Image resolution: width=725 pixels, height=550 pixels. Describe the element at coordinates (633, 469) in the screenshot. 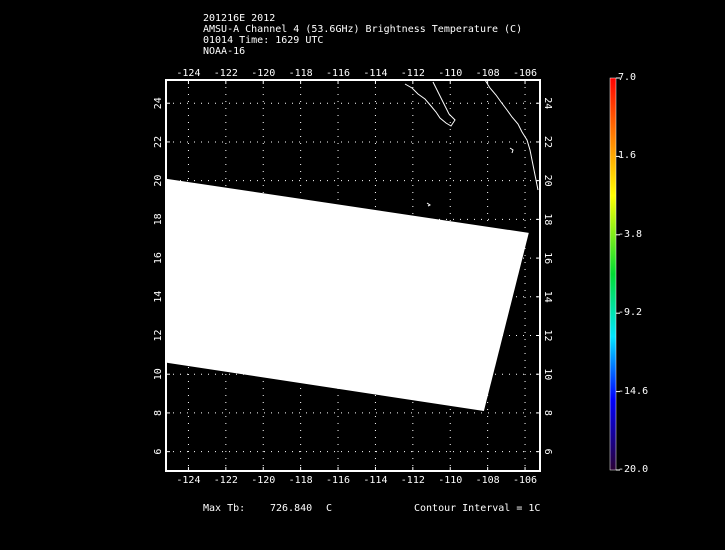

I see `colorbar-label: -20.0` at that location.